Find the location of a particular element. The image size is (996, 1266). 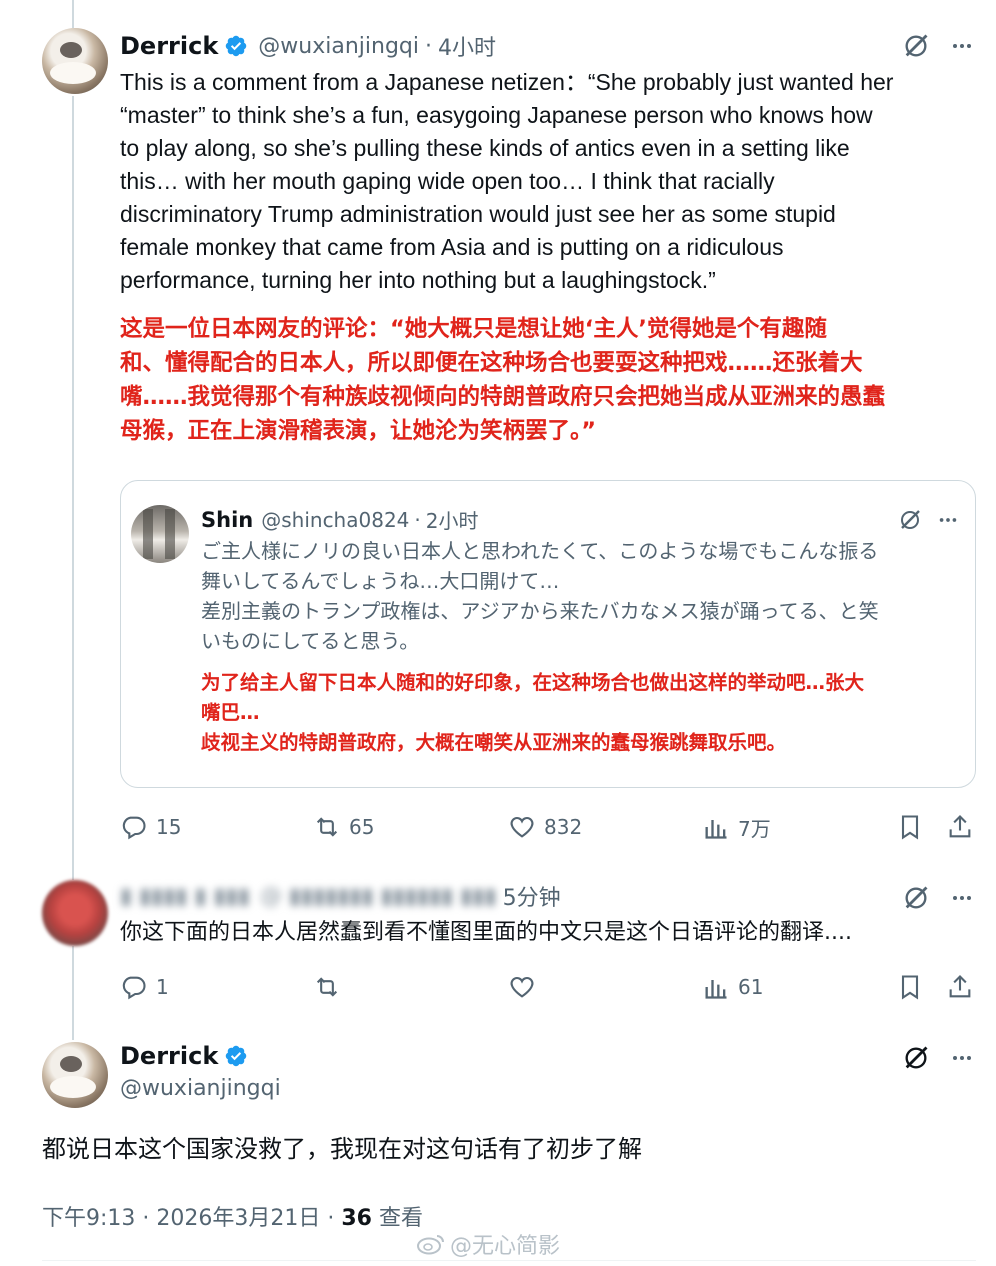

views-count: 61 is located at coordinates (751, 987).